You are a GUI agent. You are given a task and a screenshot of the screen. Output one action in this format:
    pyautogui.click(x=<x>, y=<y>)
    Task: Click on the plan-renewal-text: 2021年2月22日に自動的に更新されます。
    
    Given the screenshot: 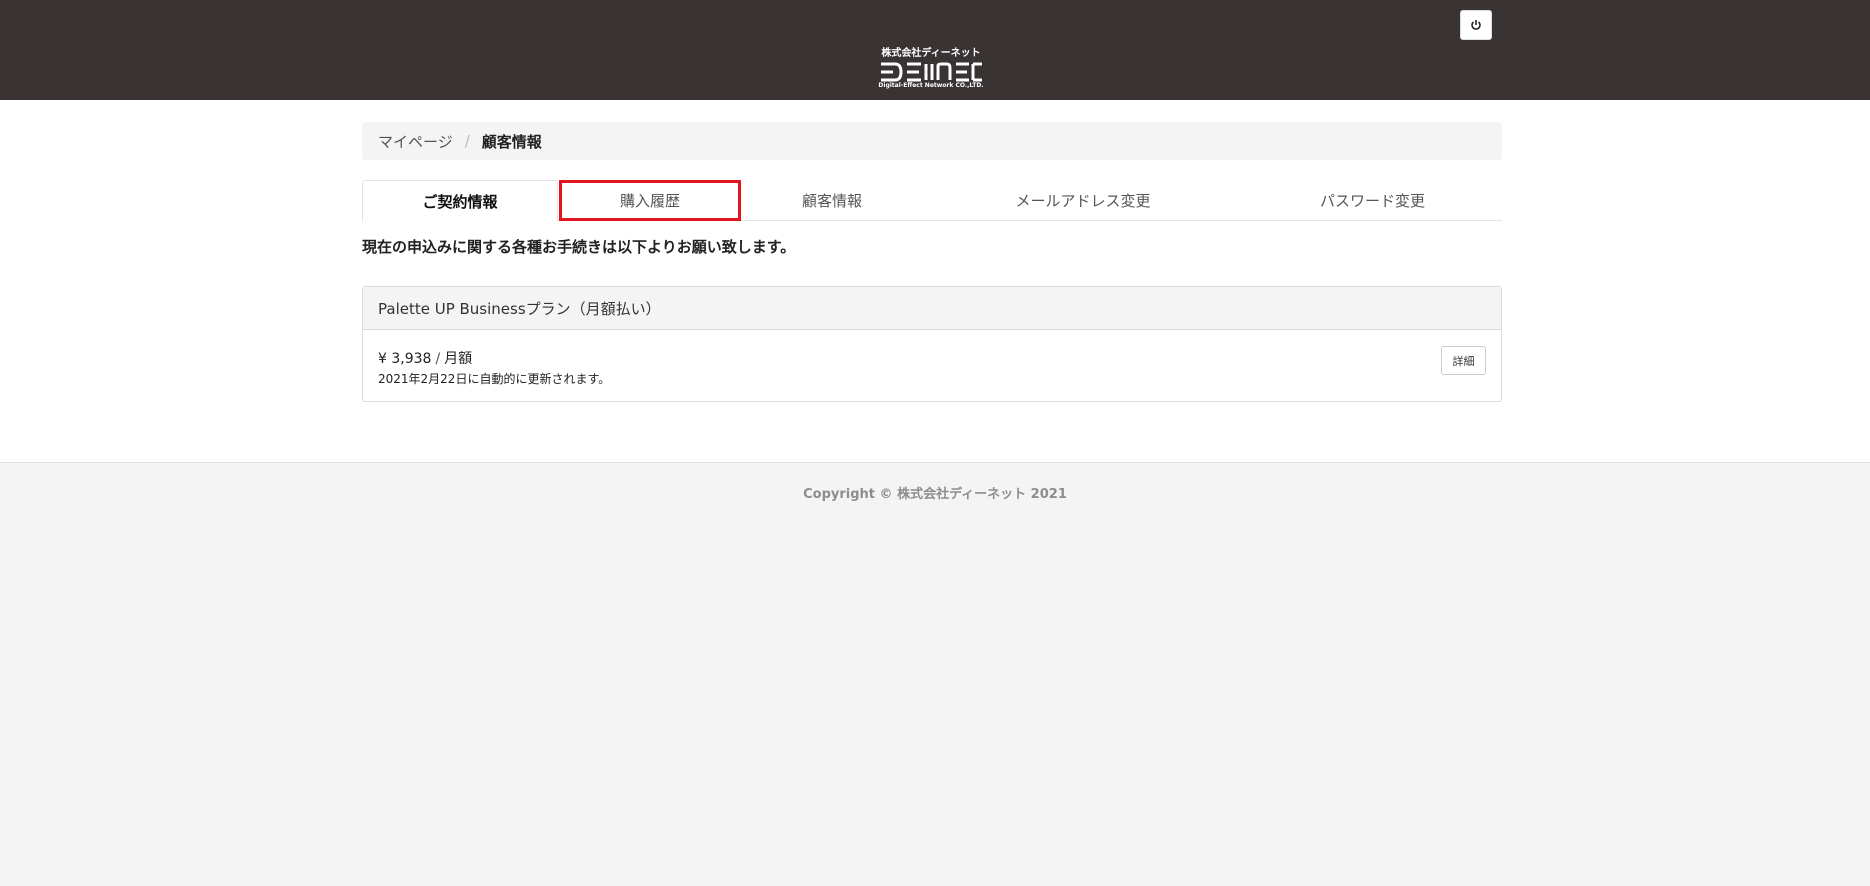 What is the action you would take?
    pyautogui.click(x=494, y=379)
    